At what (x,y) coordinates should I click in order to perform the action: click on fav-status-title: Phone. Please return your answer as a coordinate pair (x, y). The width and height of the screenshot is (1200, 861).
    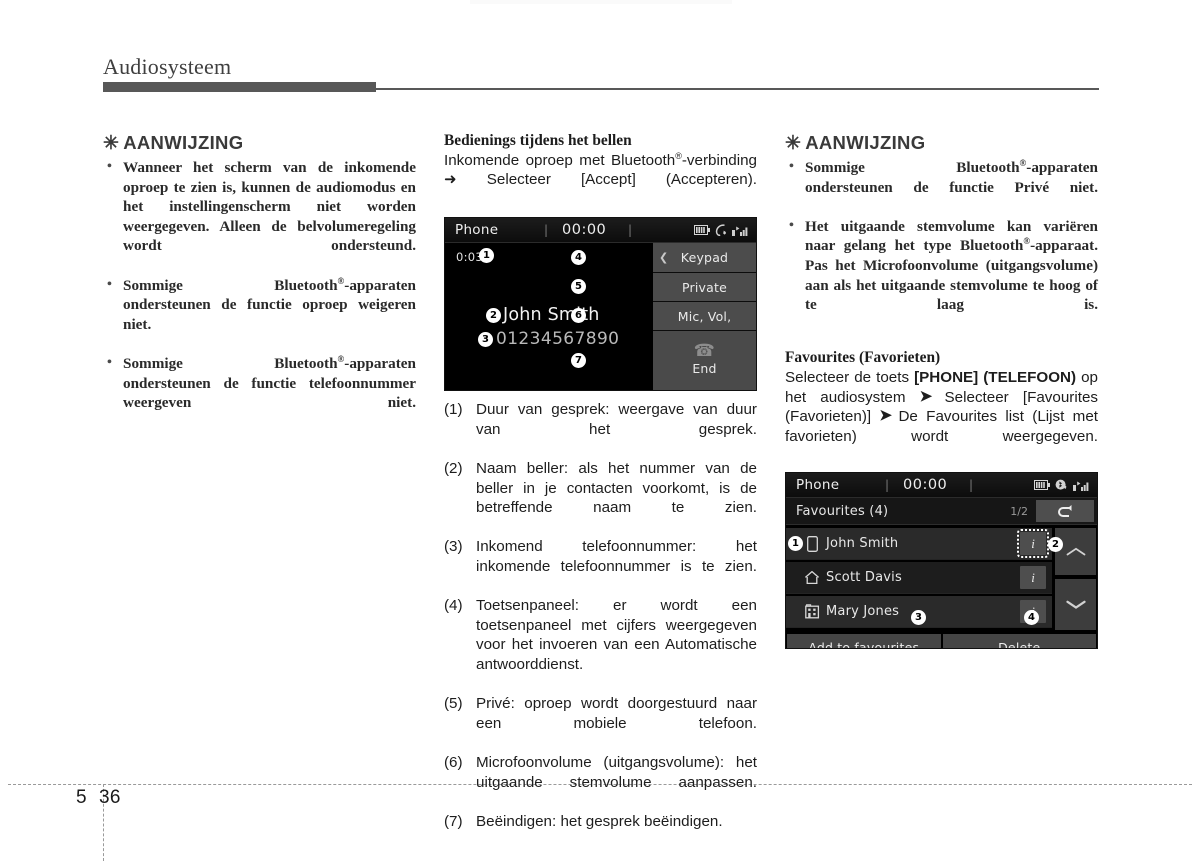
    Looking at the image, I should click on (818, 485).